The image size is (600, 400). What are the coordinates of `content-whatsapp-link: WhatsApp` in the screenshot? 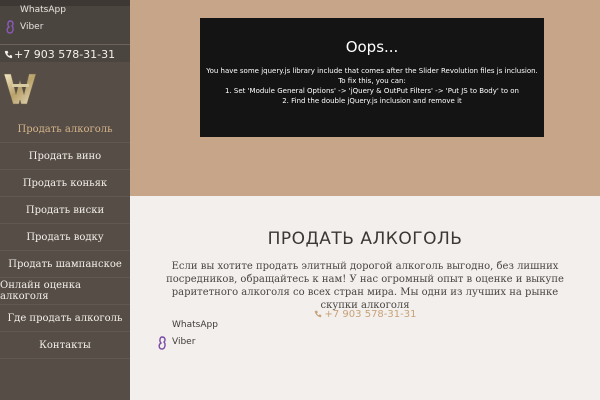 It's located at (195, 325).